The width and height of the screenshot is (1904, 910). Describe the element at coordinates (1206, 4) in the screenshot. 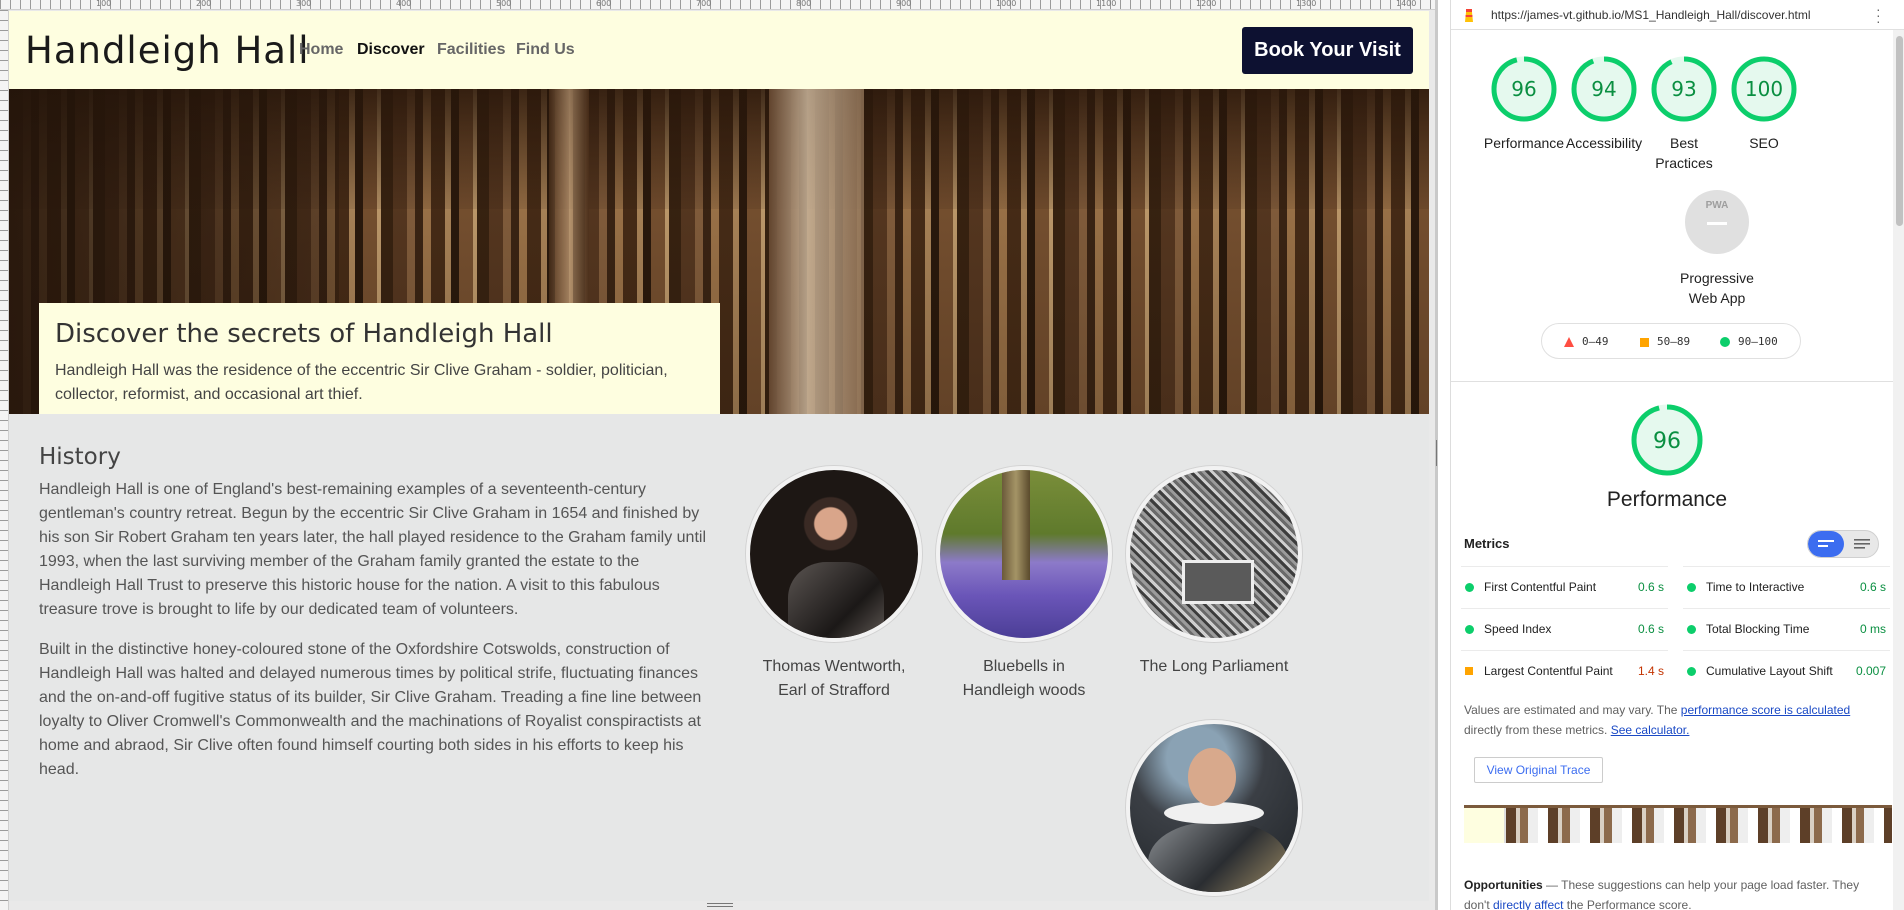

I see `ruler-label: 1200` at that location.